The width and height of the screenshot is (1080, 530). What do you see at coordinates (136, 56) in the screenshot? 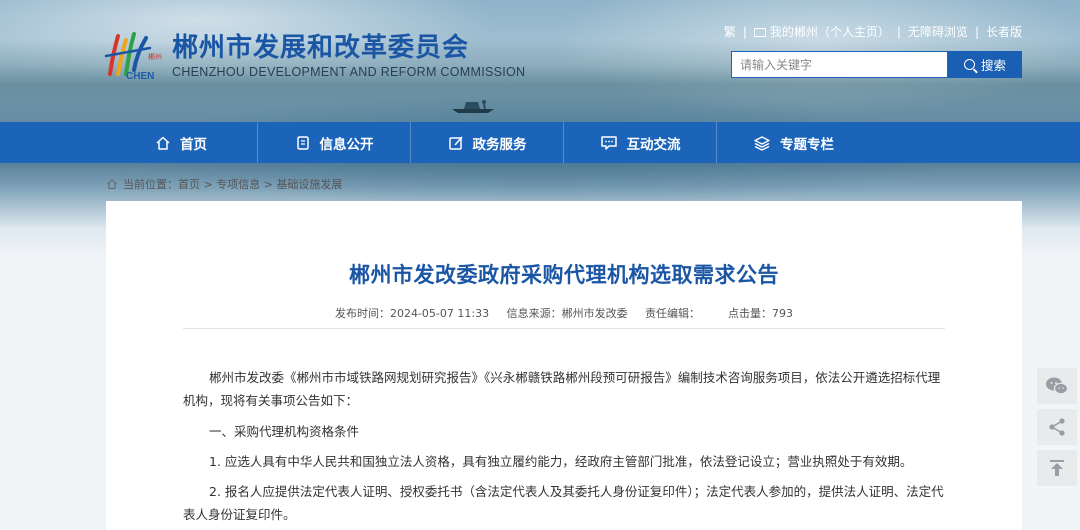
I see `logo-mark: 郴州 CHEN` at bounding box center [136, 56].